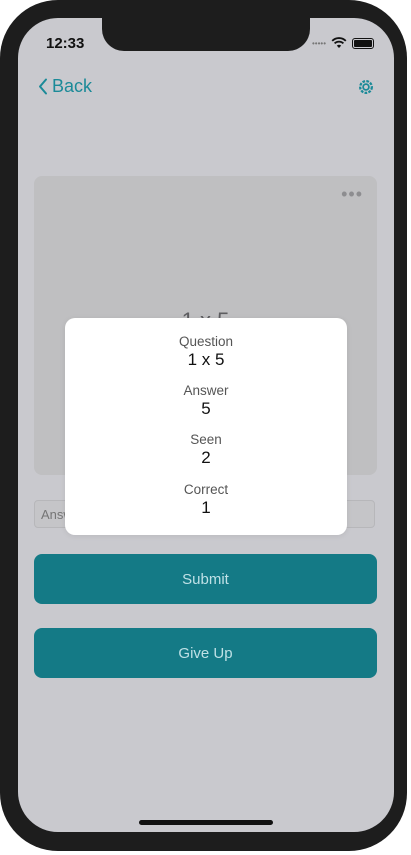  Describe the element at coordinates (206, 390) in the screenshot. I see `stat-label: Answer` at that location.